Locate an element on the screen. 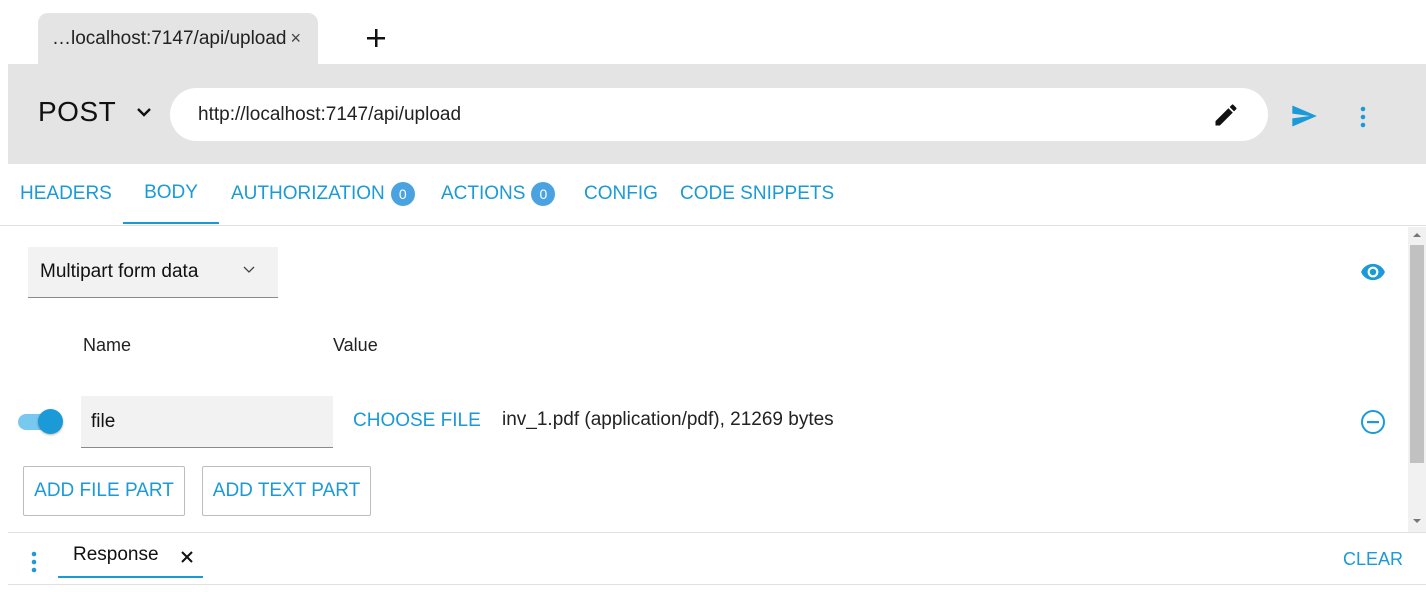 This screenshot has width=1426, height=592. tab-headers: HEADERS is located at coordinates (66, 194).